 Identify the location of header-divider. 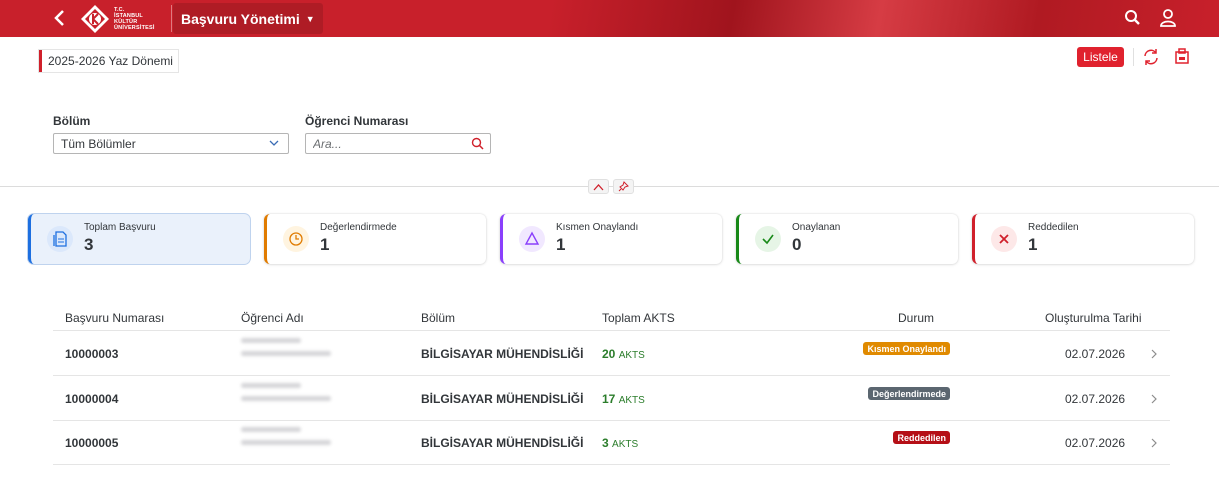
(171, 18).